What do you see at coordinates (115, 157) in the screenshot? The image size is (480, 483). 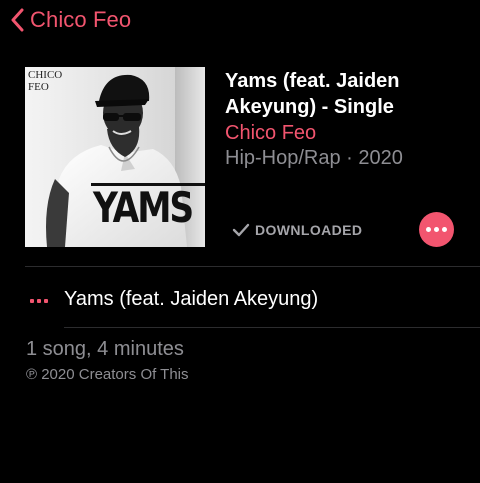 I see `album-artwork: CHICO FEO YAMS` at bounding box center [115, 157].